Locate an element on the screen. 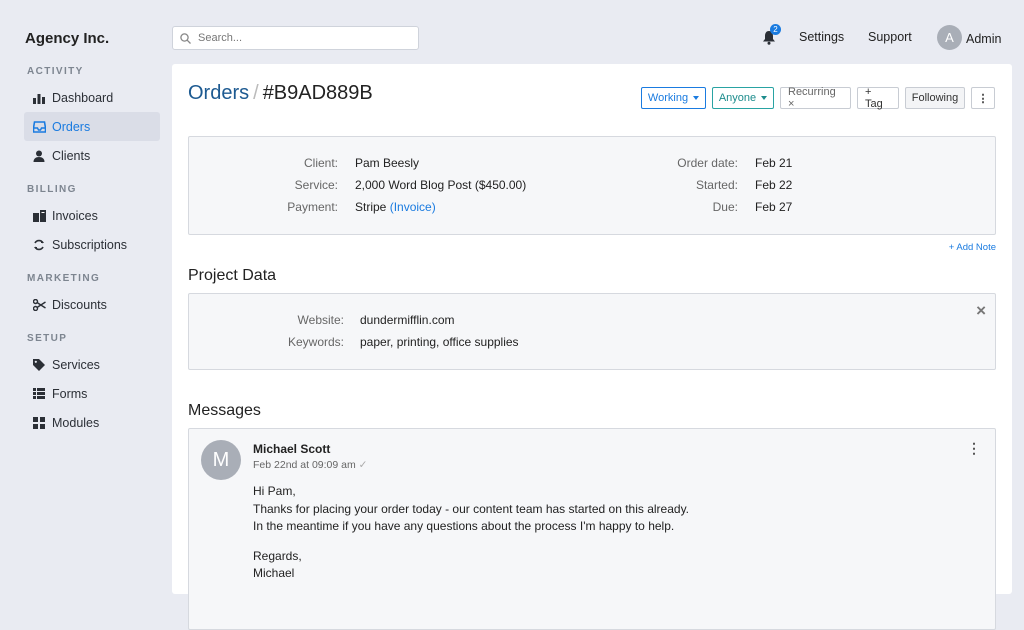 This screenshot has width=1024, height=630. breadcrumb-orders: Orders is located at coordinates (218, 93).